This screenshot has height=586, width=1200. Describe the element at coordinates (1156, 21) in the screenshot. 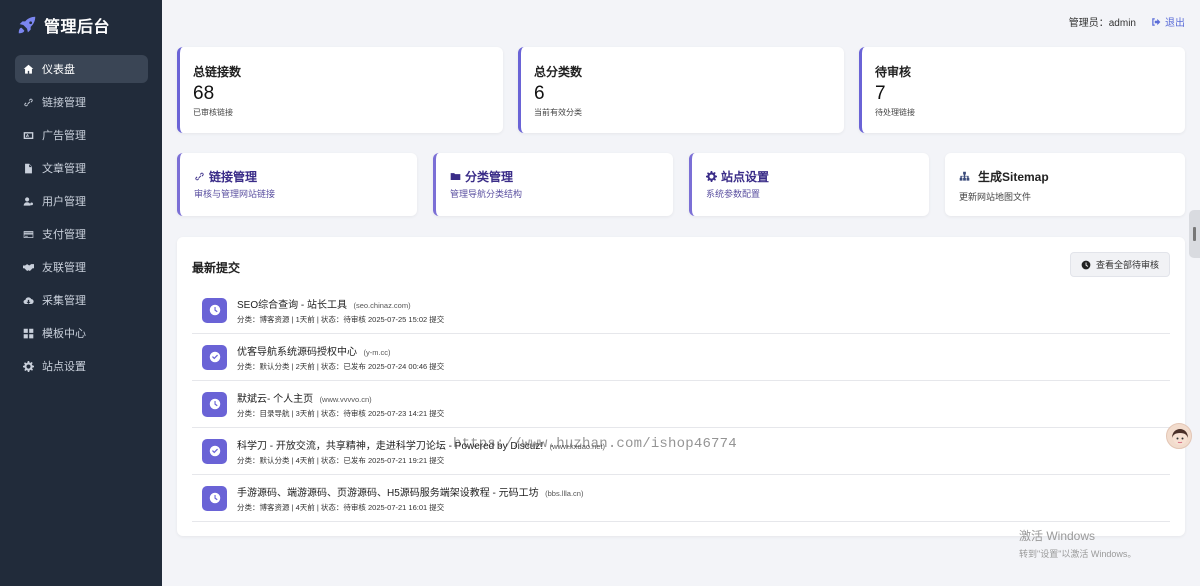

I see `sign-out-icon` at that location.